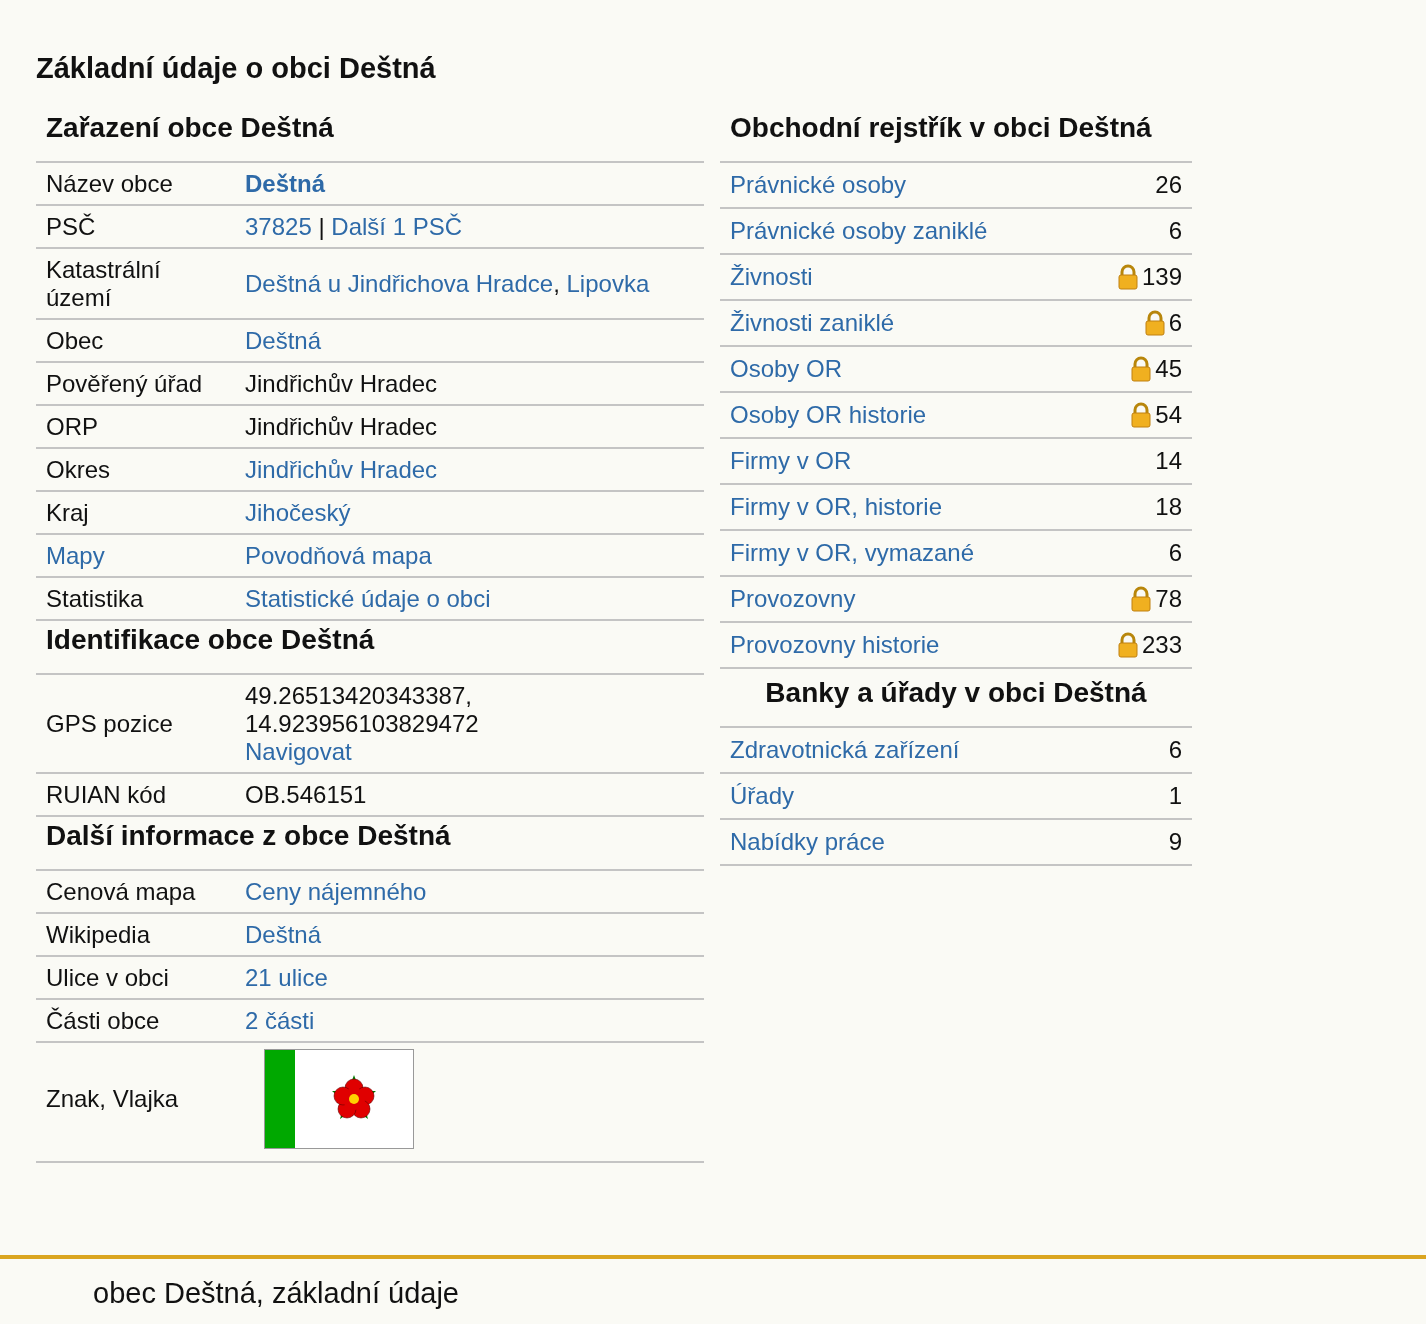  What do you see at coordinates (362, 723) in the screenshot?
I see `cell-value: 14.923956103829472` at bounding box center [362, 723].